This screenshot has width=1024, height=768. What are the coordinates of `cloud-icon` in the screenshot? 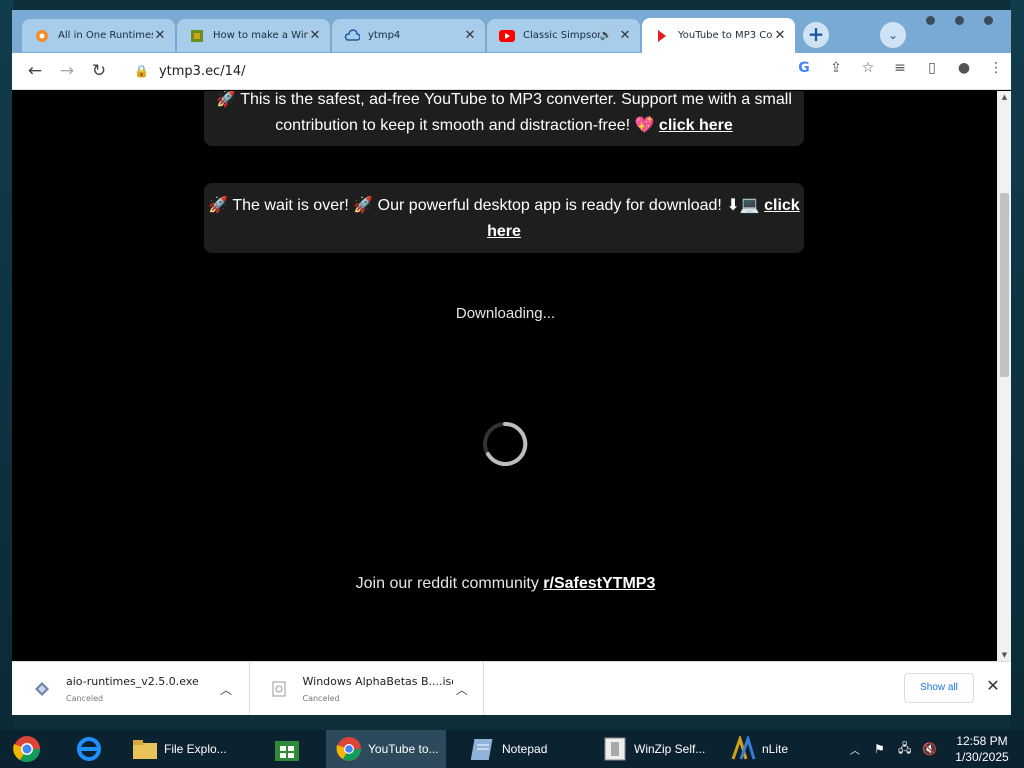 It's located at (352, 36).